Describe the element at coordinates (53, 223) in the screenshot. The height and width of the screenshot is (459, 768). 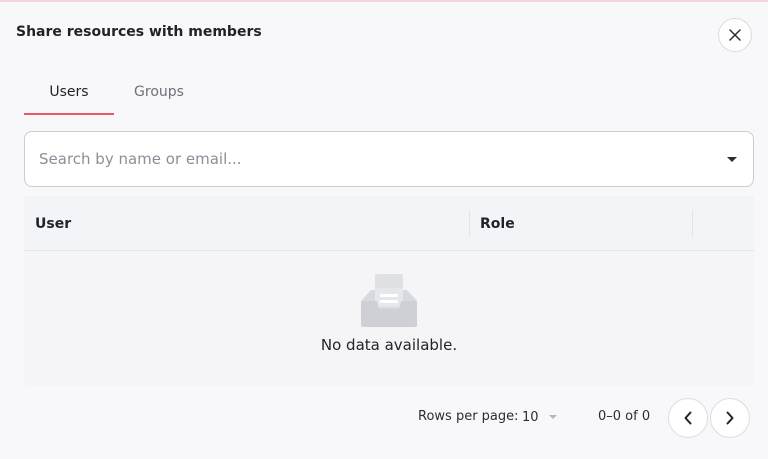
I see `column-header-user: User` at that location.